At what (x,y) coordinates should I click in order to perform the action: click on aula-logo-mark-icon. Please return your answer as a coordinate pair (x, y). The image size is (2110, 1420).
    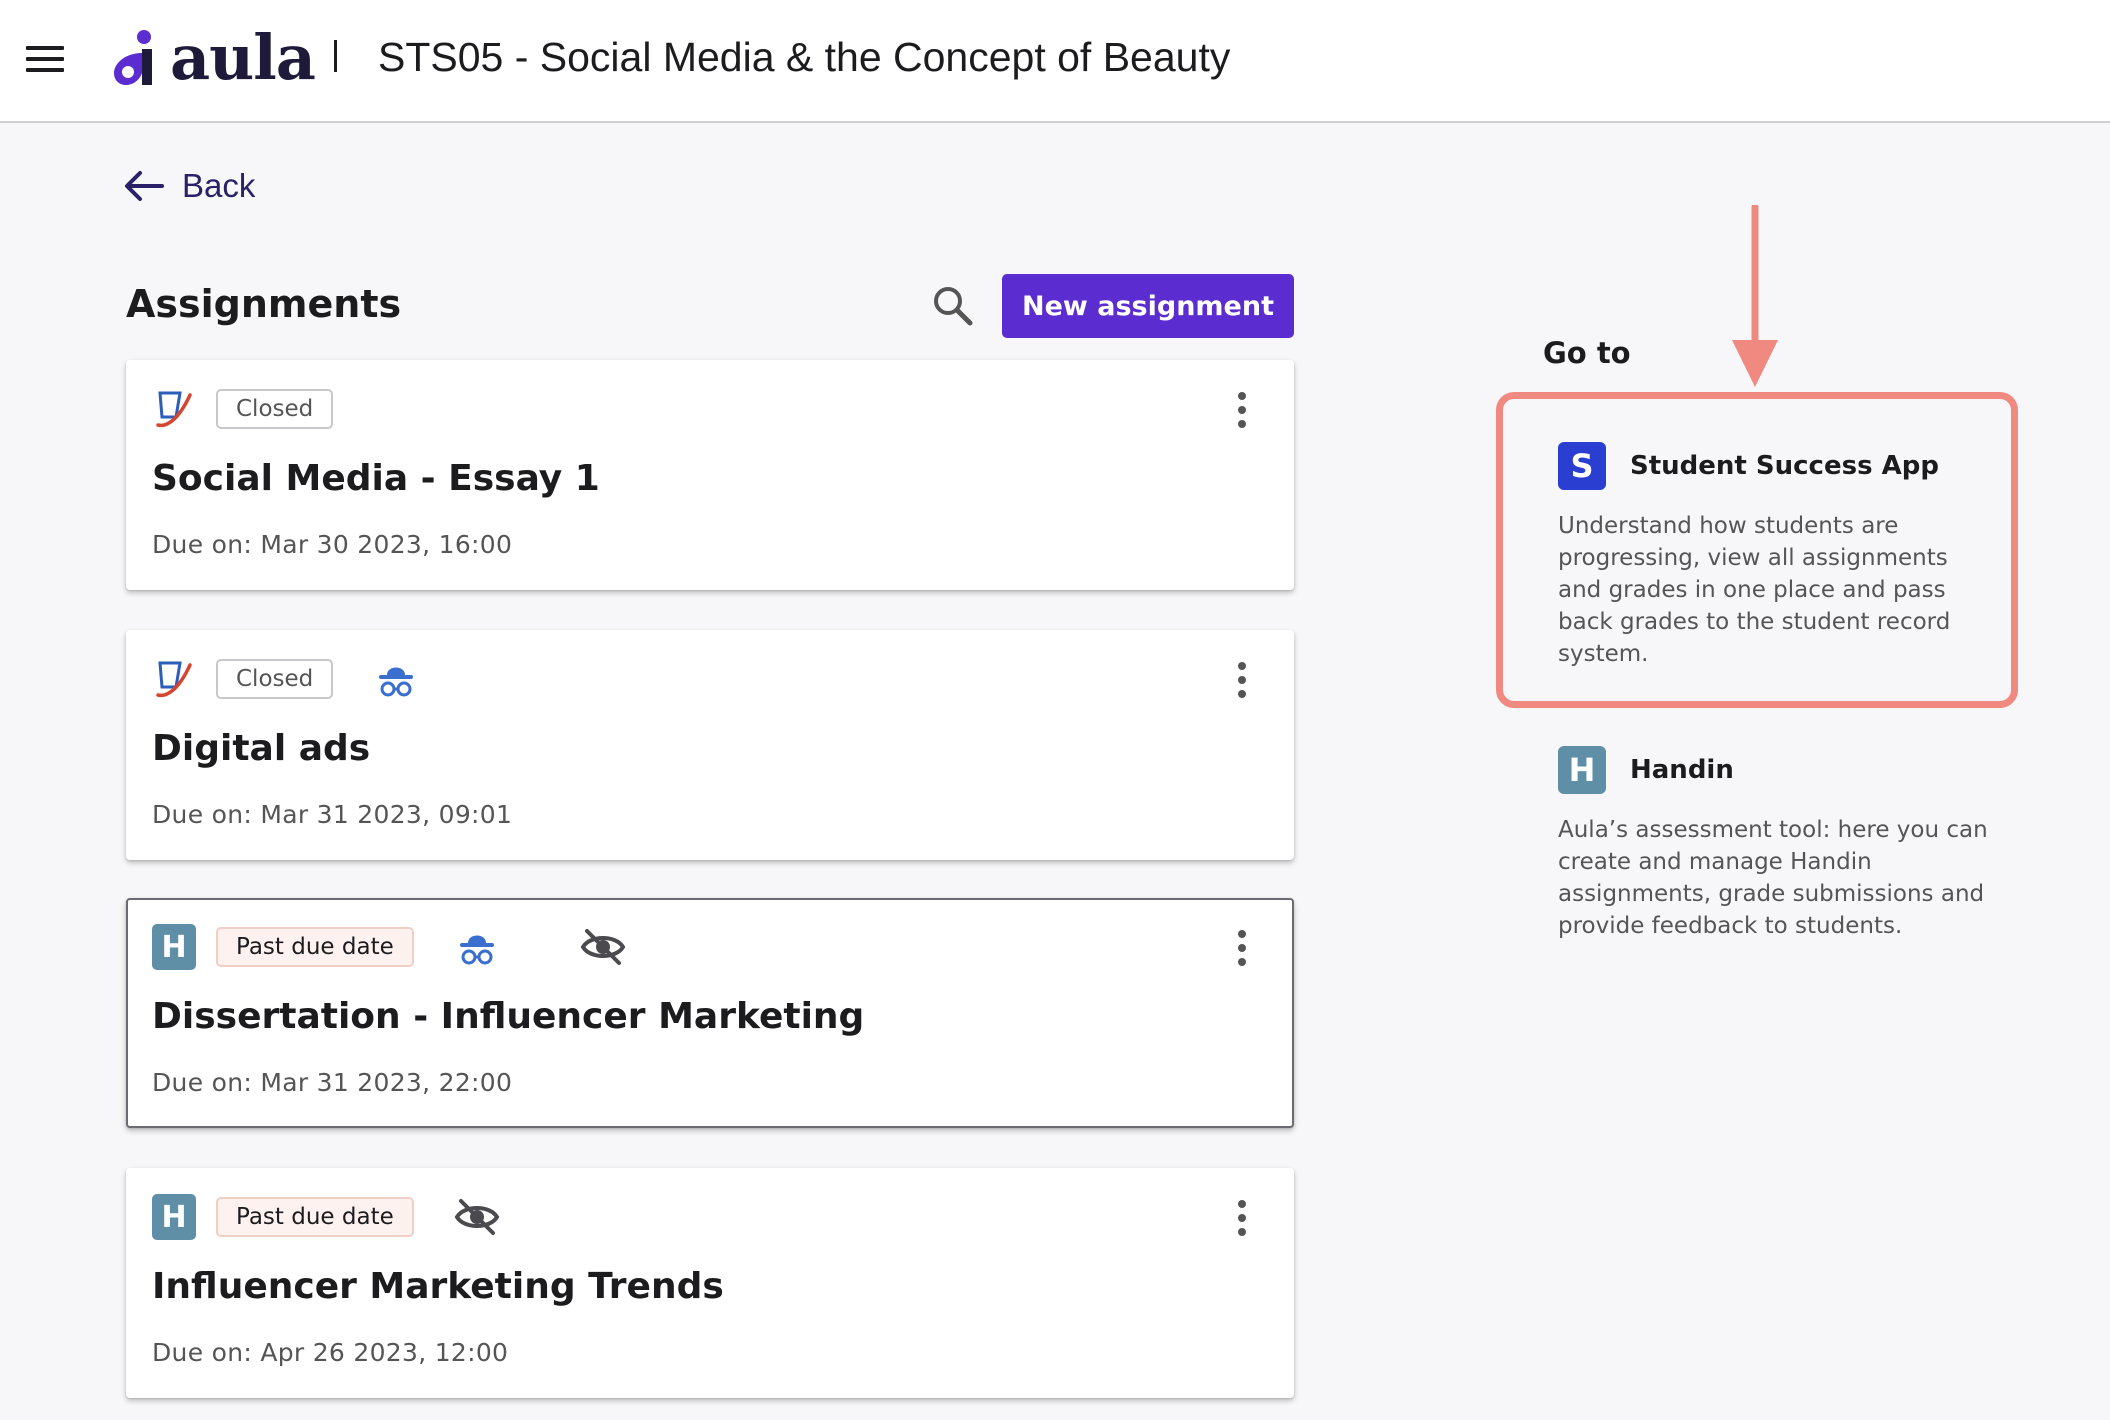
    Looking at the image, I should click on (133, 57).